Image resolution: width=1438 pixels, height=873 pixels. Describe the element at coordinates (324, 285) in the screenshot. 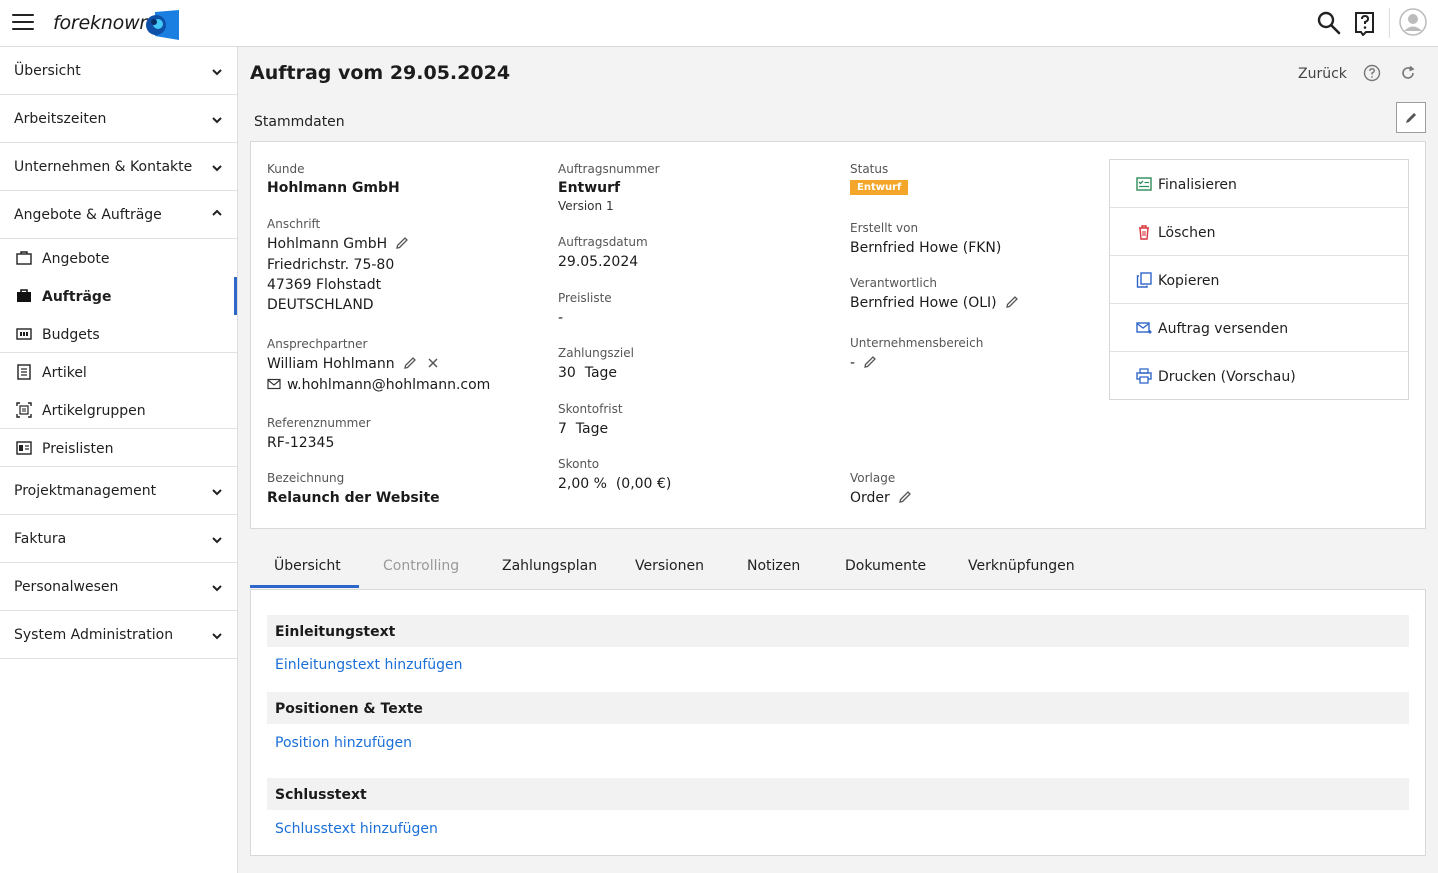

I see `anschrift-city: 47369 Flohstadt` at that location.